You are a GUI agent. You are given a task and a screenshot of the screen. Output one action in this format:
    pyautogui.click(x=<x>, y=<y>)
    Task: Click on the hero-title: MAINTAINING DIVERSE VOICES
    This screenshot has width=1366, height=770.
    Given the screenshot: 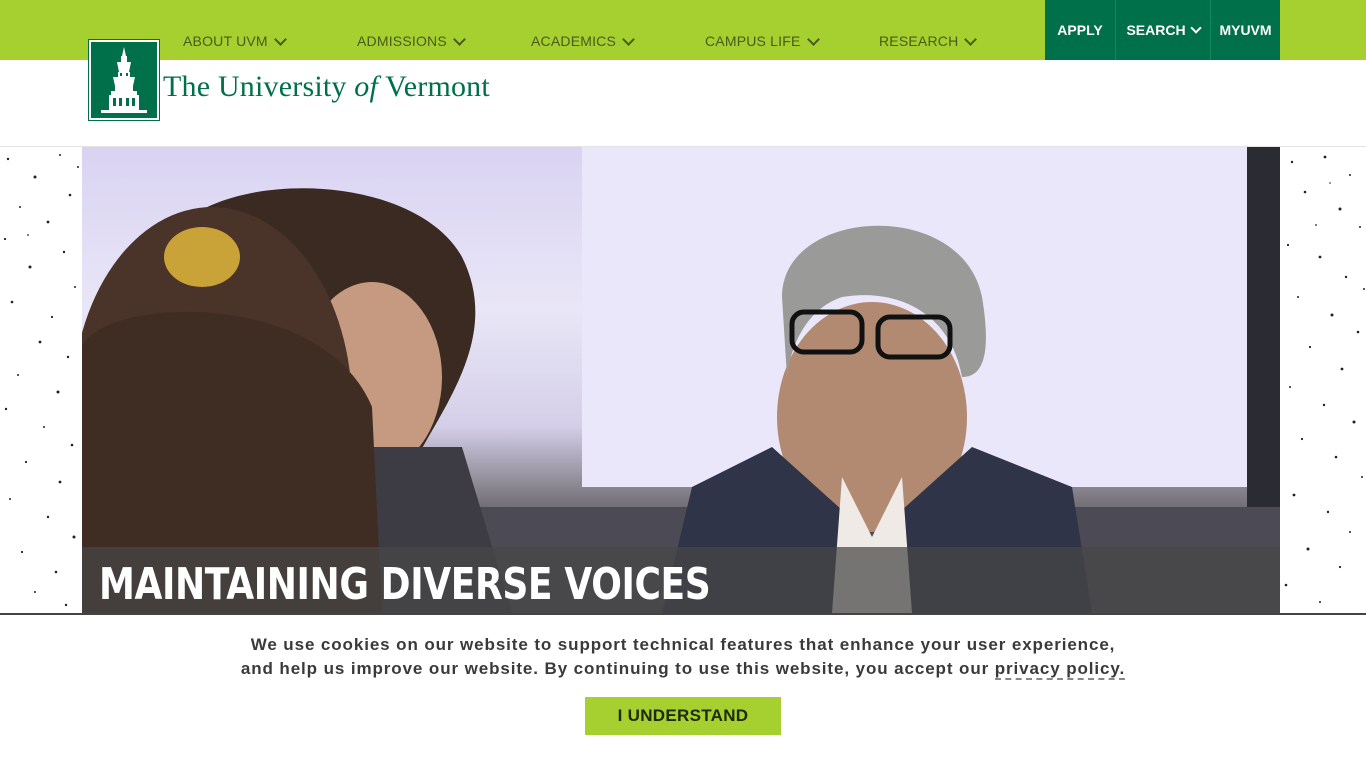 What is the action you would take?
    pyautogui.click(x=405, y=584)
    